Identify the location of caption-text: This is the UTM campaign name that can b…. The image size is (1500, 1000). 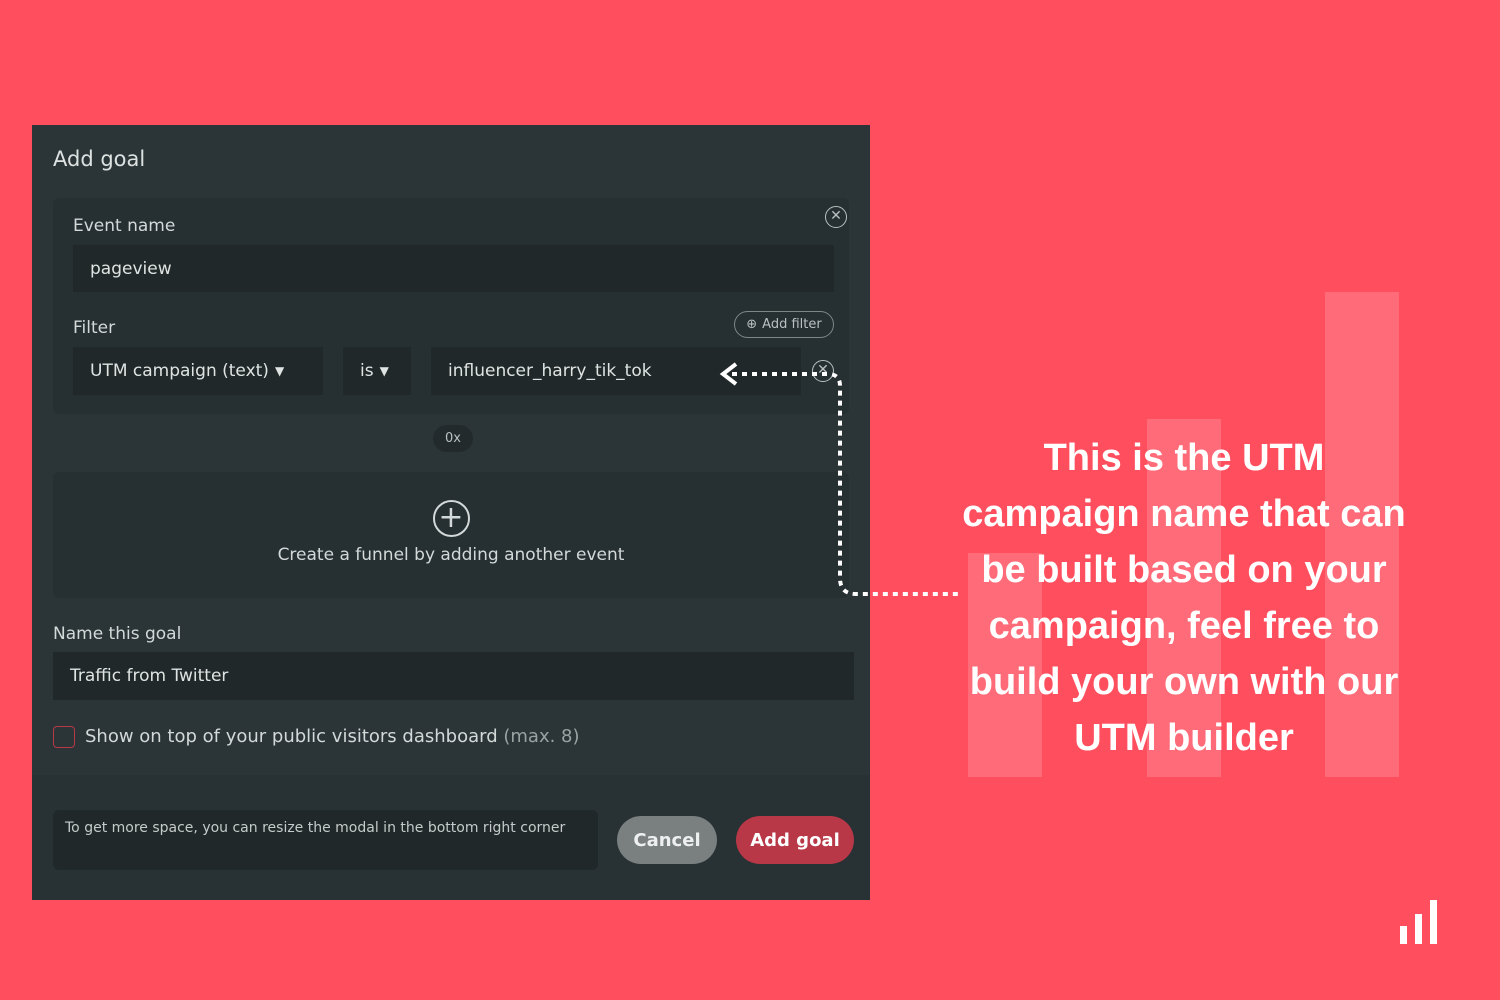
(1184, 598).